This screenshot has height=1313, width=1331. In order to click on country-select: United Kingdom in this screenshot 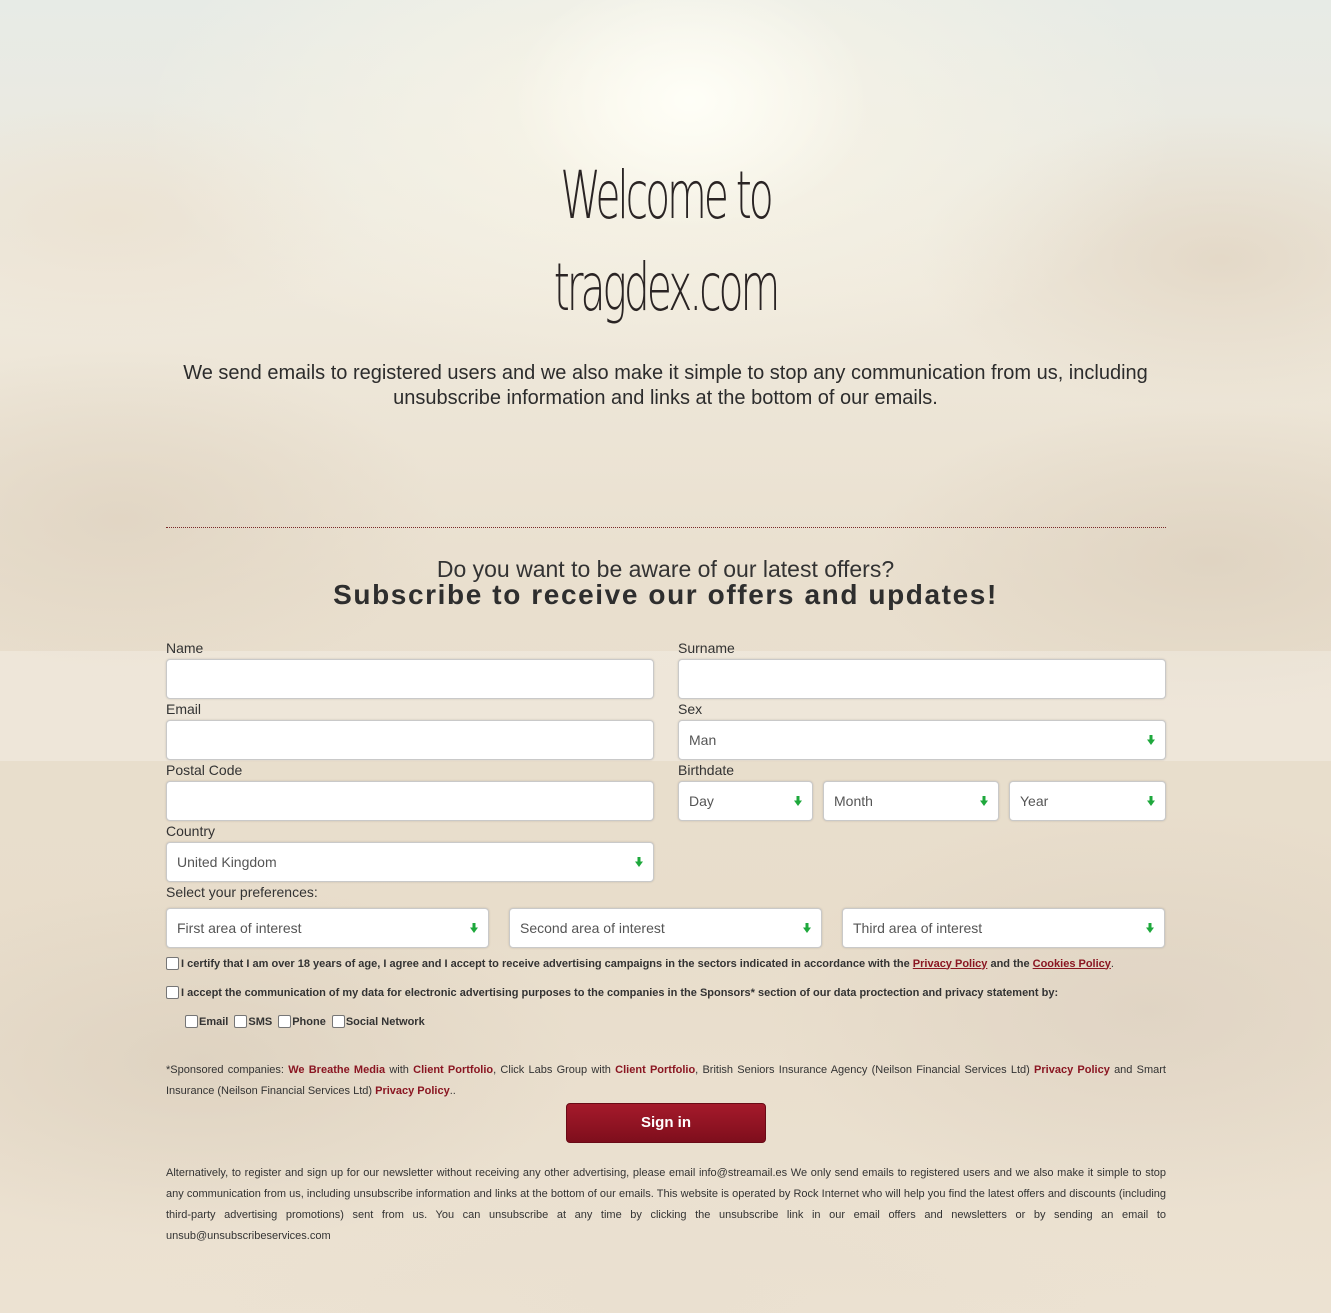, I will do `click(410, 862)`.